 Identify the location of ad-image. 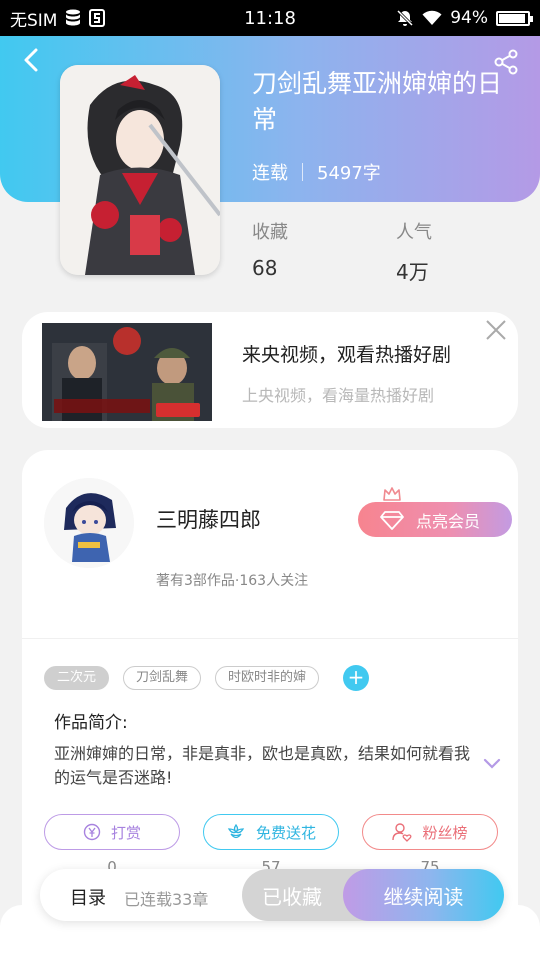
(127, 372).